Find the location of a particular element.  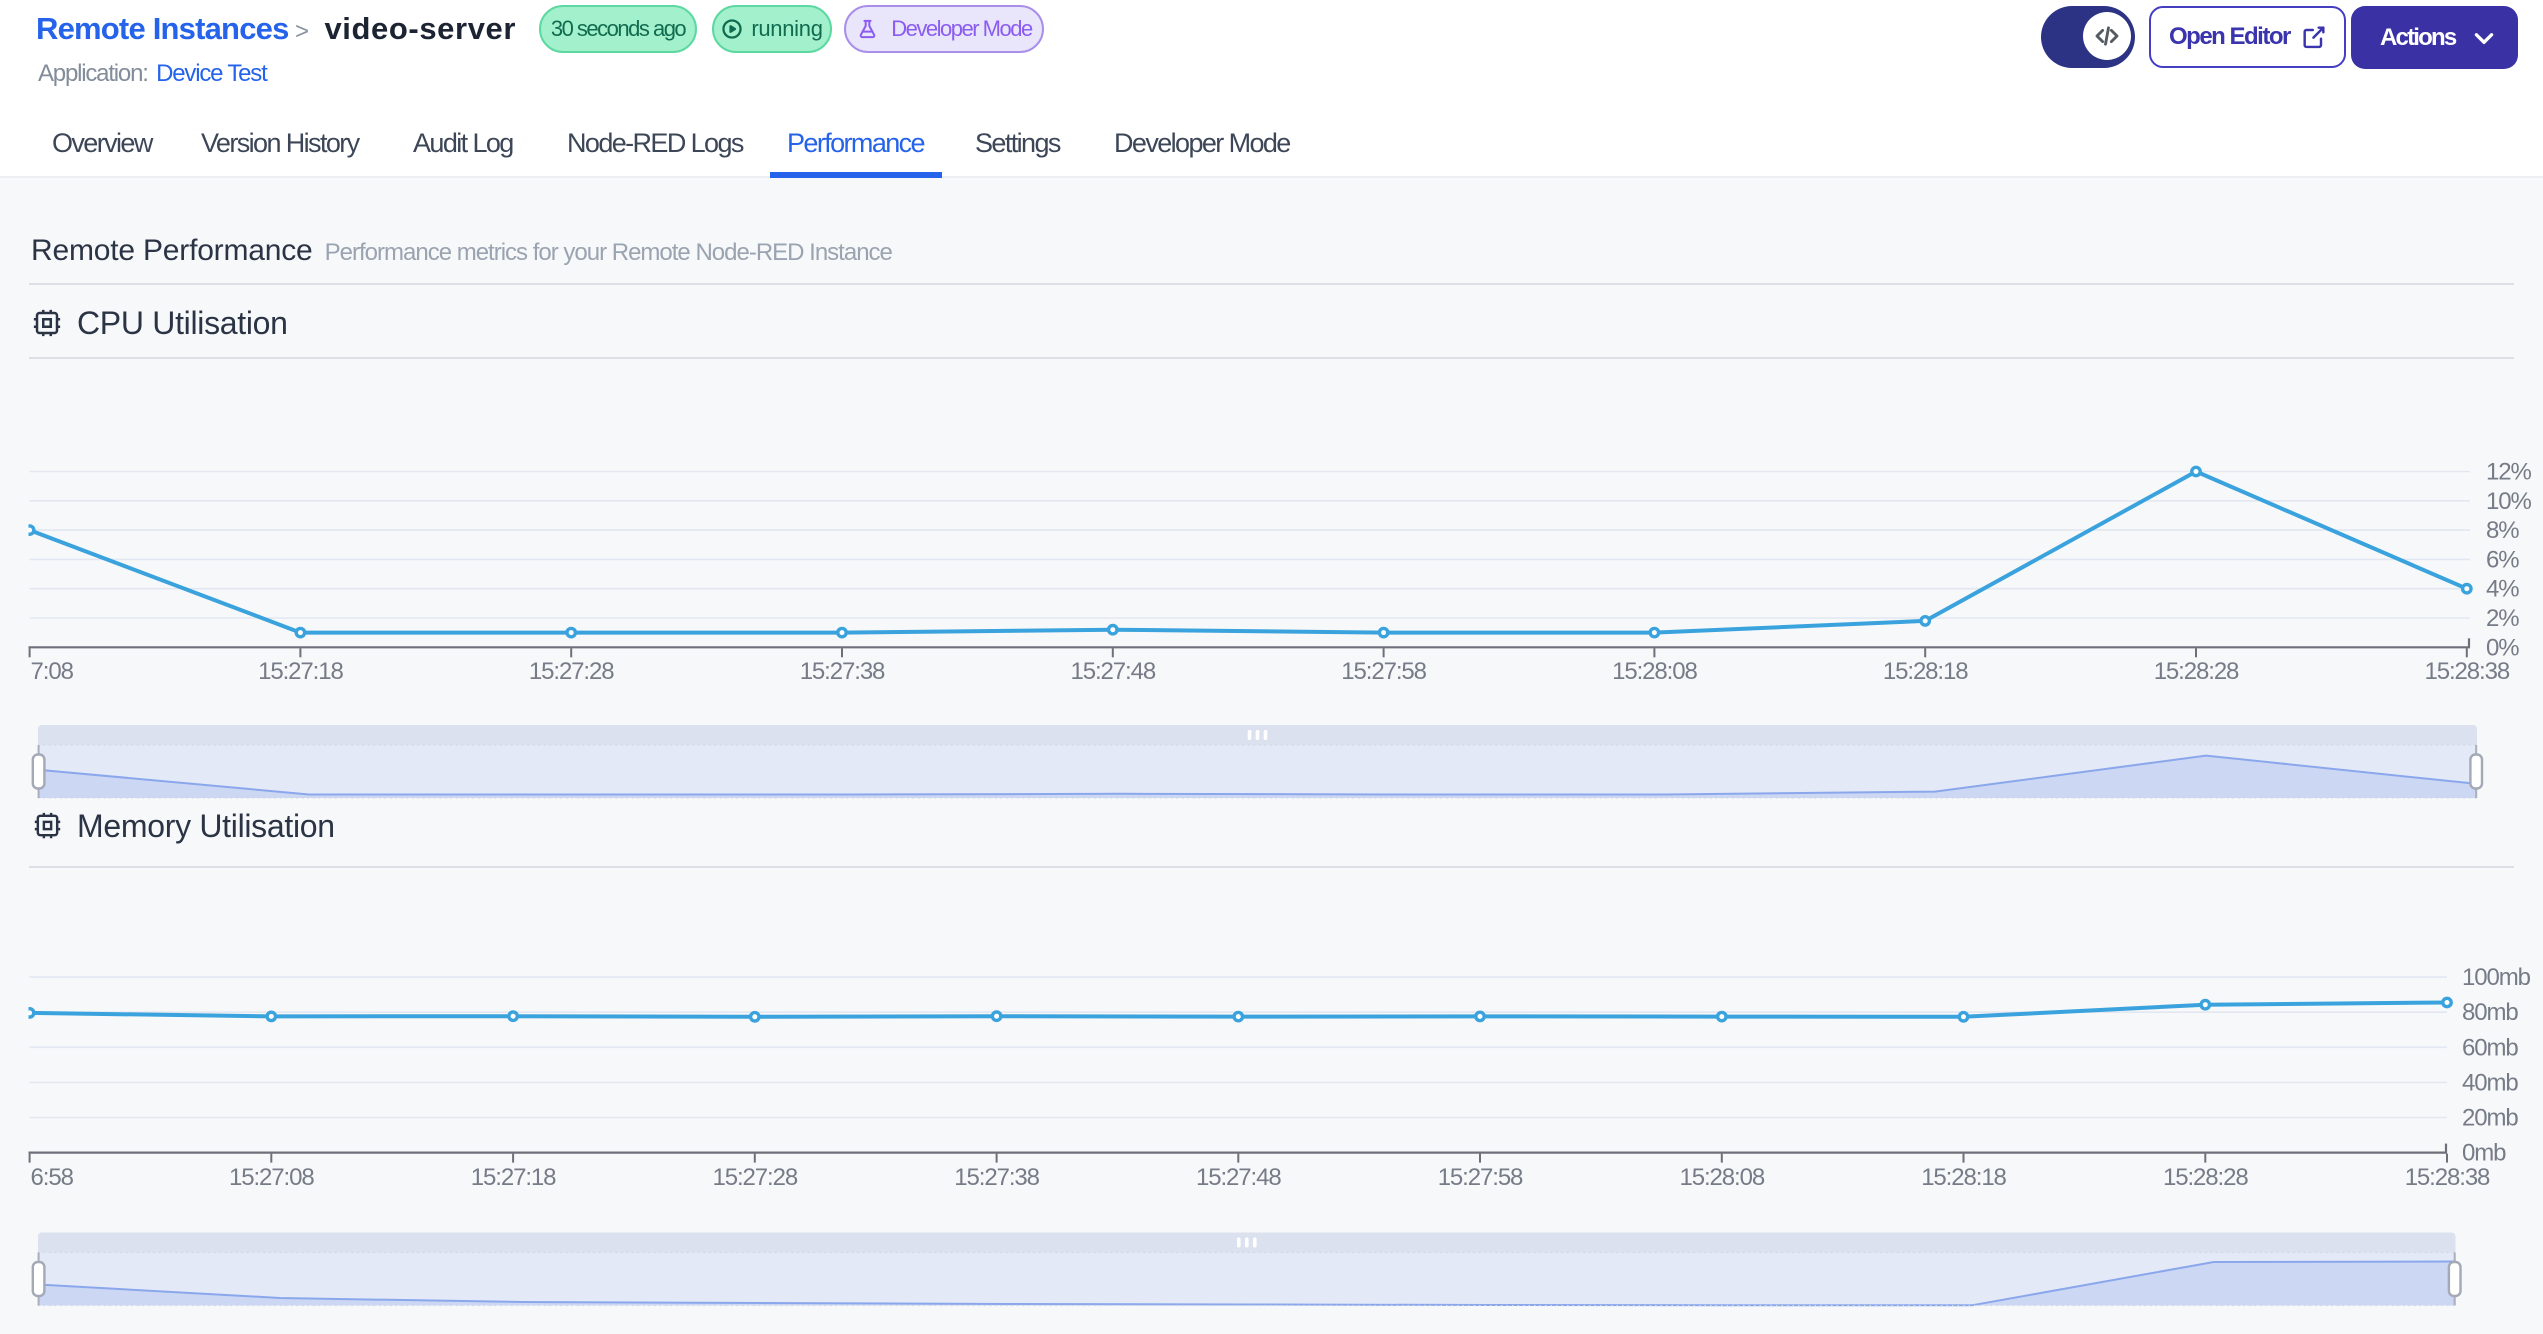

svg-text: 0% is located at coordinates (2502, 647).